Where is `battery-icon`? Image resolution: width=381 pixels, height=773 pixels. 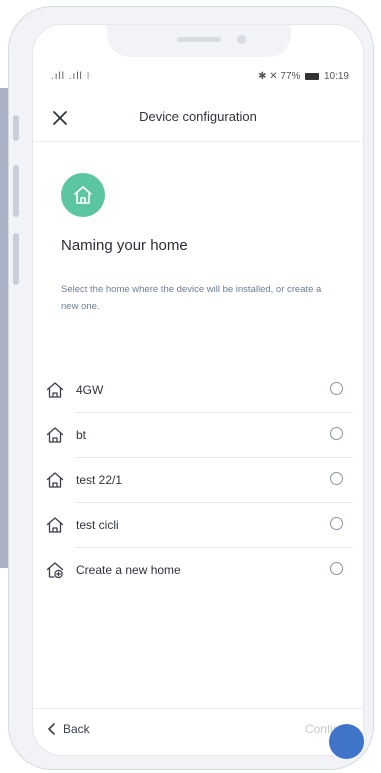 battery-icon is located at coordinates (312, 76).